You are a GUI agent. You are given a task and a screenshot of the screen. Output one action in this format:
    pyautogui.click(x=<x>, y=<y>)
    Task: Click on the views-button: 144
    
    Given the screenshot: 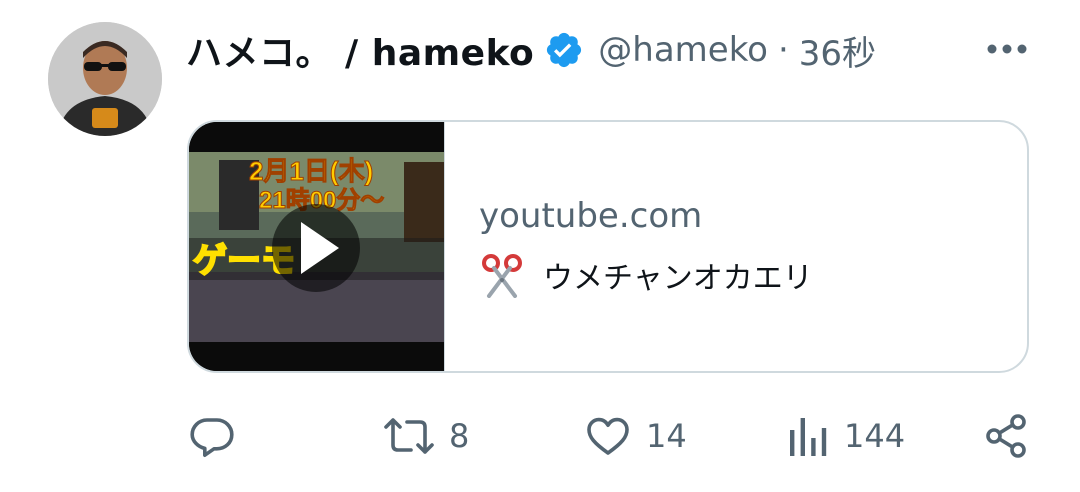 What is the action you would take?
    pyautogui.click(x=845, y=436)
    